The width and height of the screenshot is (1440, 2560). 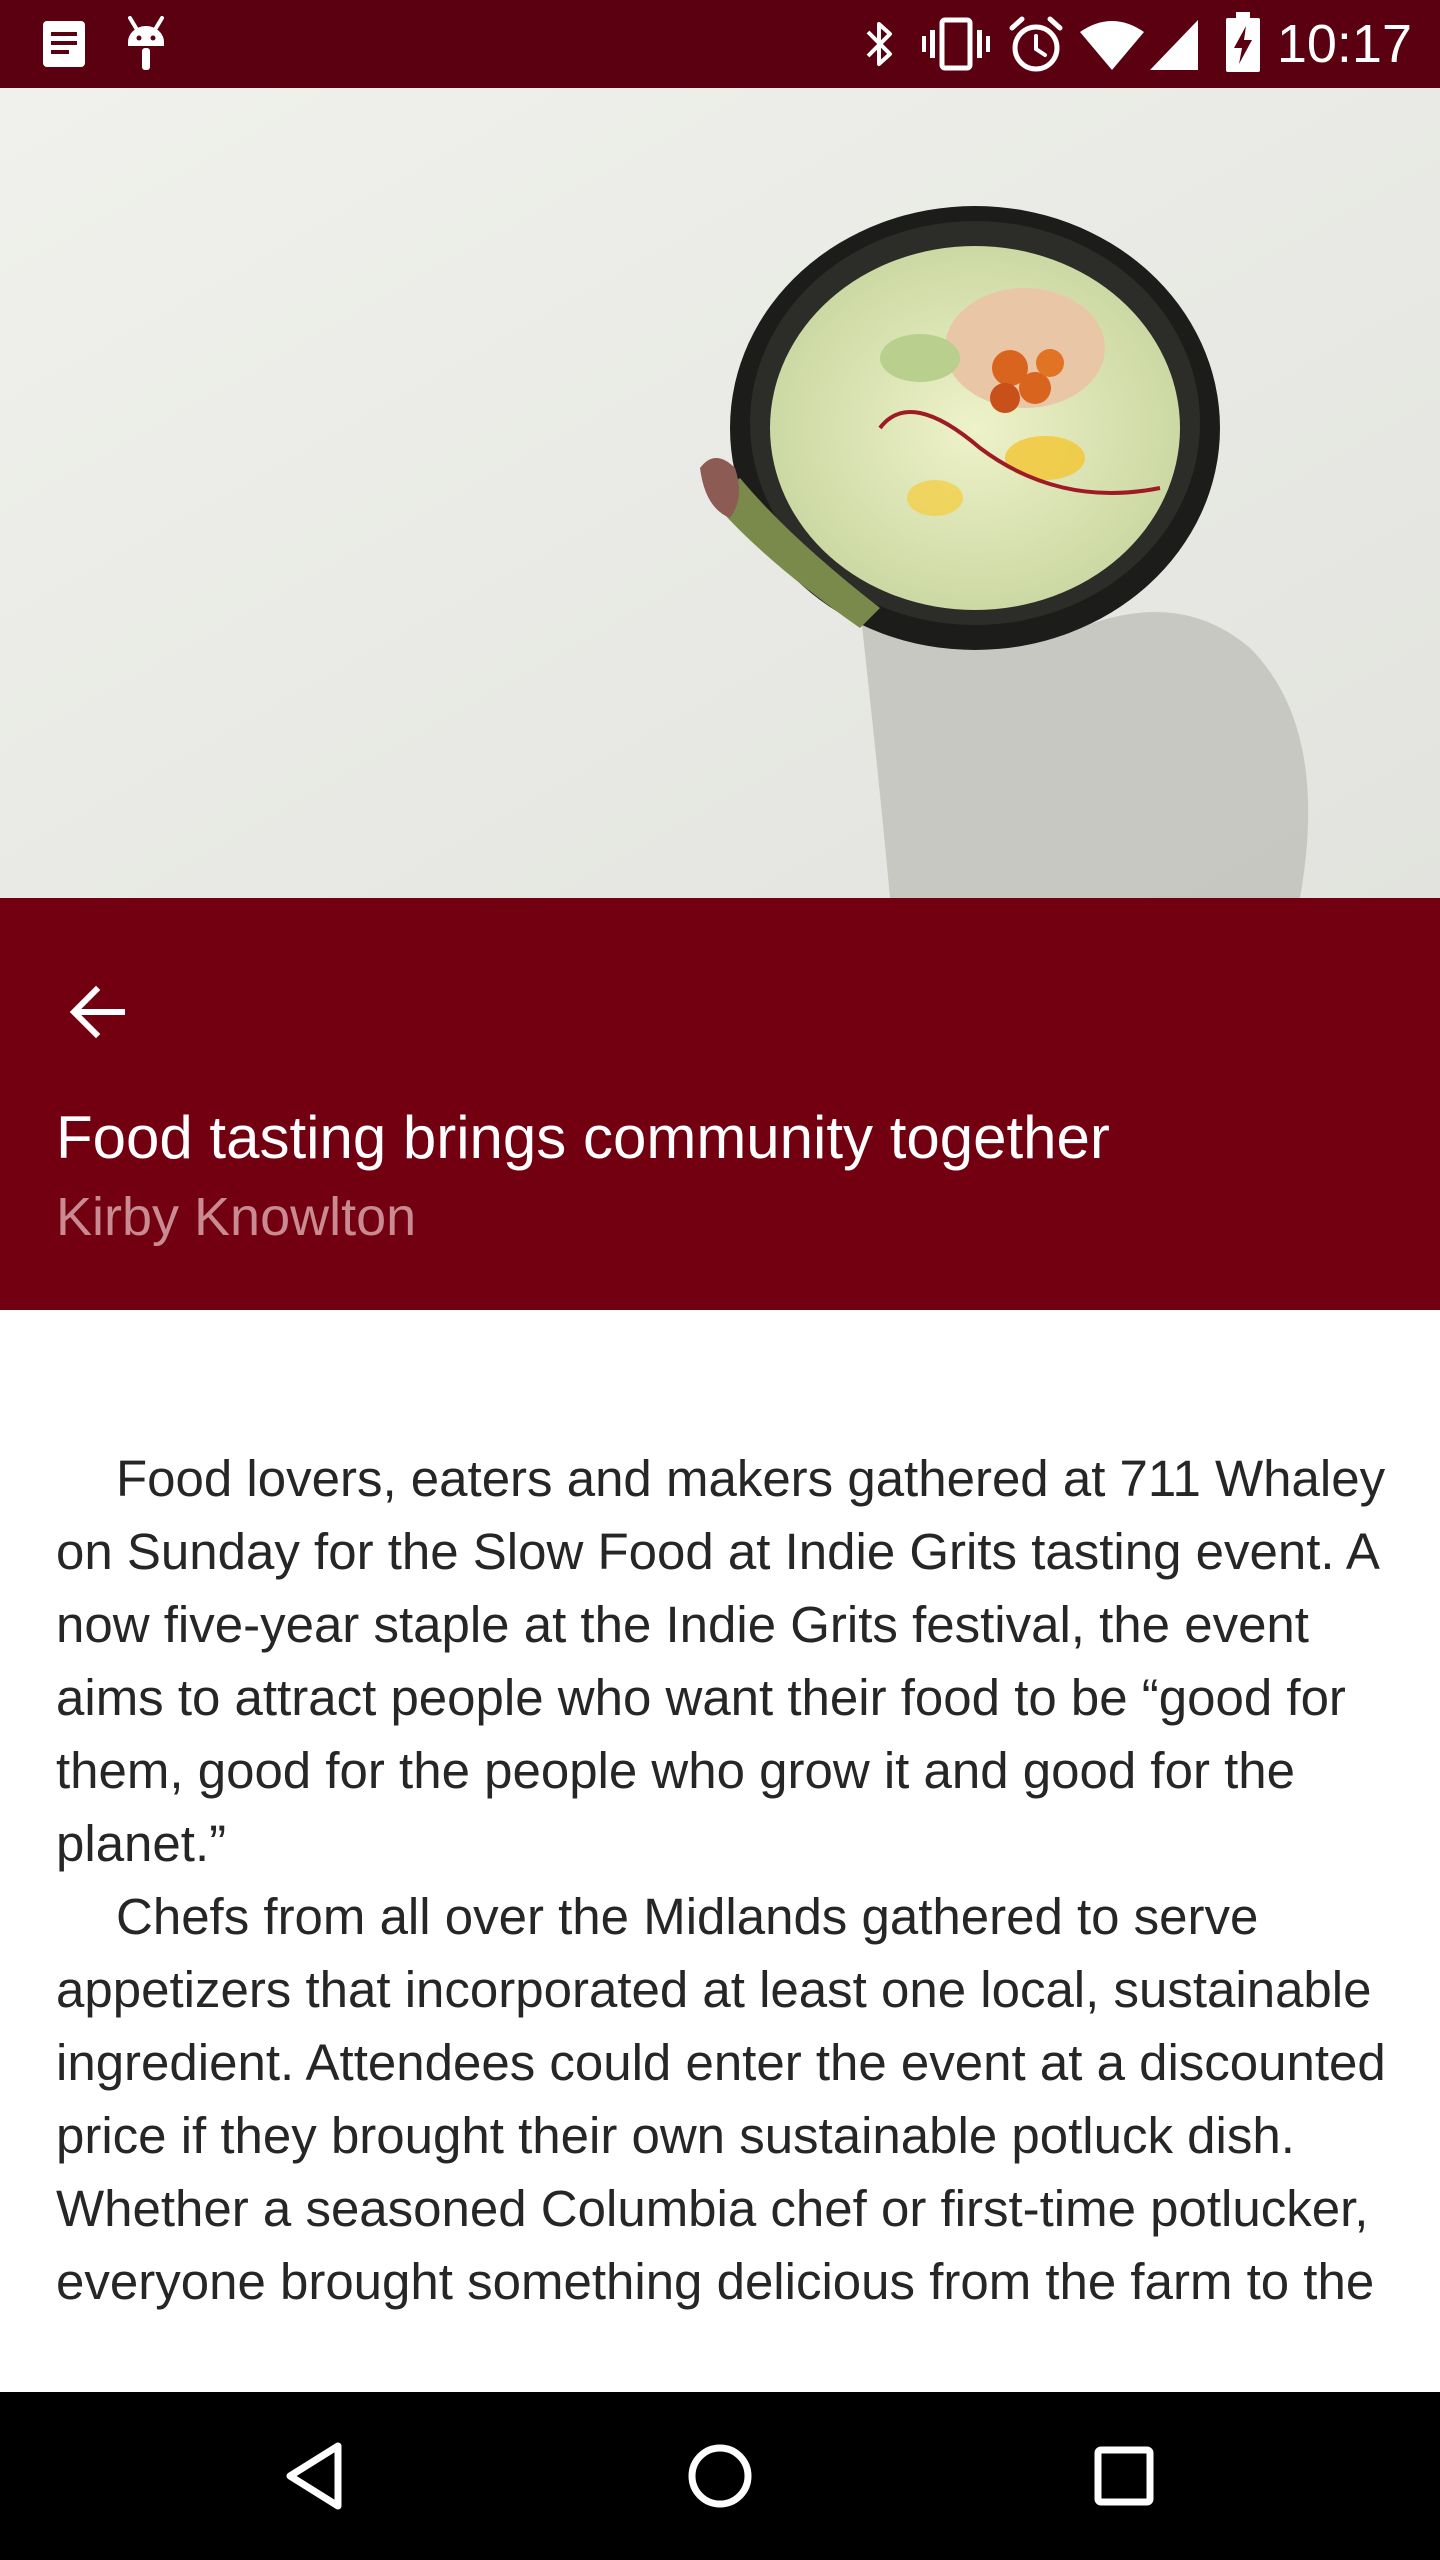 What do you see at coordinates (583, 1137) in the screenshot?
I see `article-title: Food tasting brings community together` at bounding box center [583, 1137].